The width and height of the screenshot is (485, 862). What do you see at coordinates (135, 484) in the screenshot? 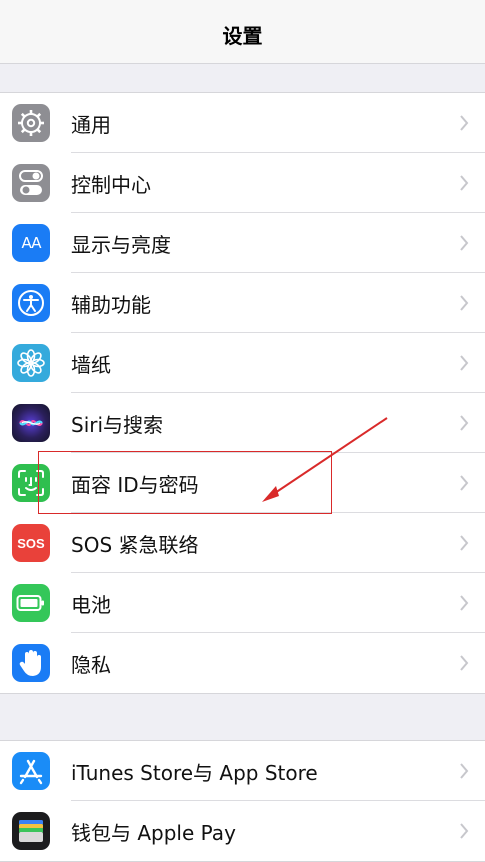
I see `settings-item-label: 面容 ID与密码` at bounding box center [135, 484].